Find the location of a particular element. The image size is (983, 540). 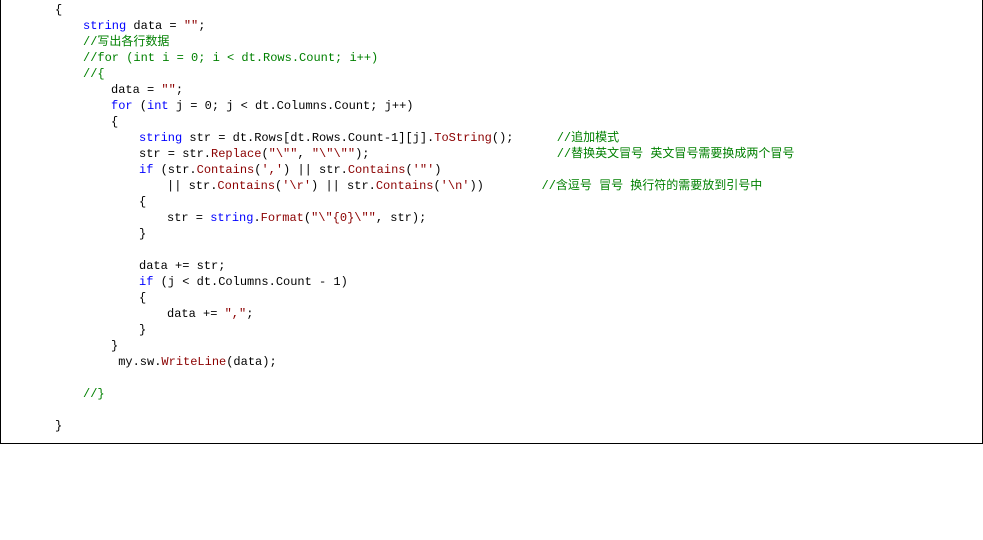

code-line: string data = ""; is located at coordinates (144, 26).